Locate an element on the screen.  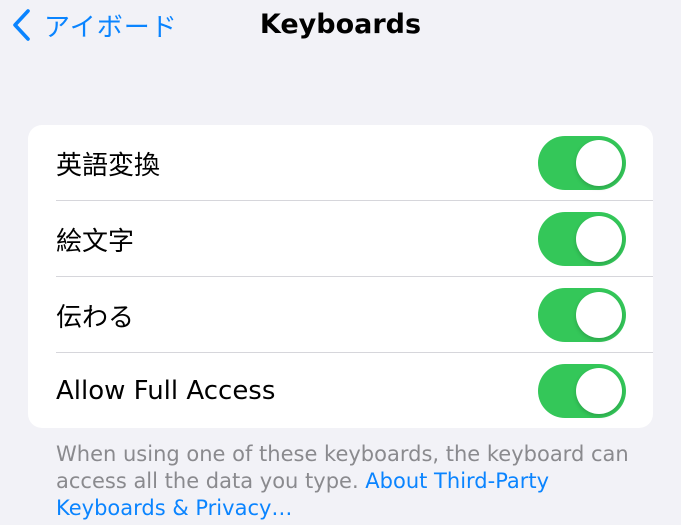
navigation-bar: アイボード Keyboards is located at coordinates (340, 25).